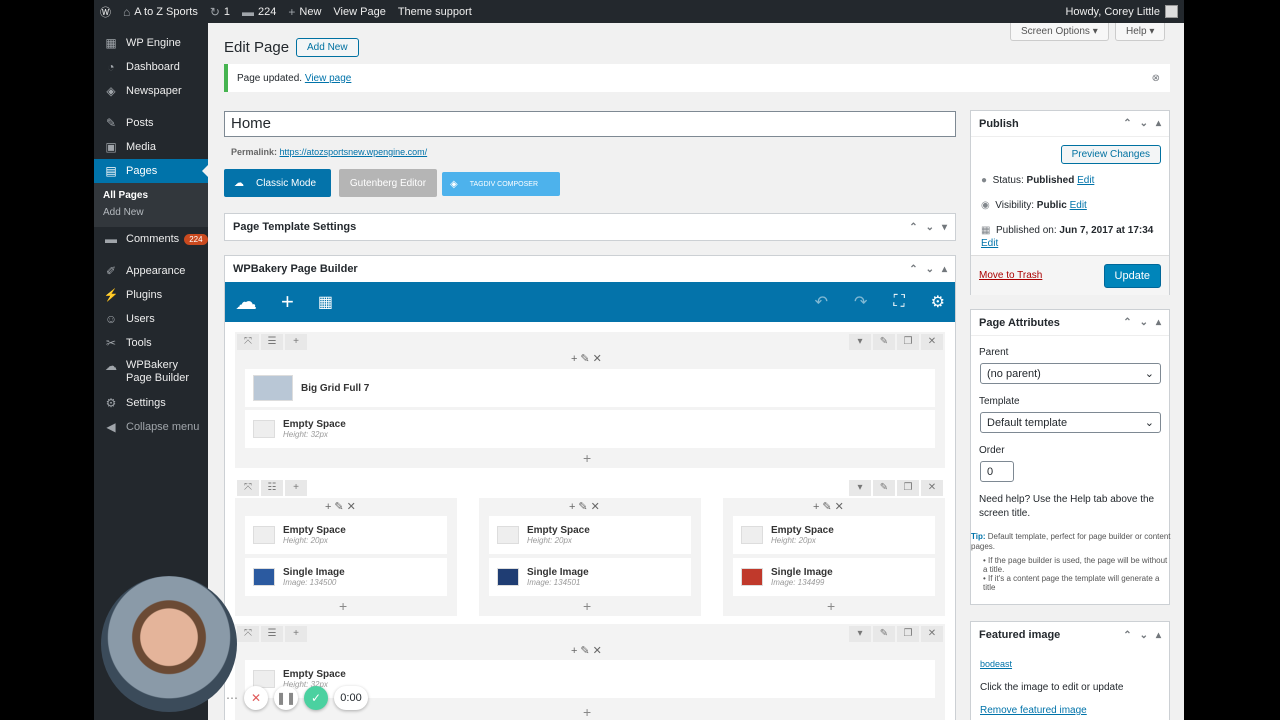 This screenshot has height=720, width=1280. What do you see at coordinates (944, 227) in the screenshot?
I see `toggle-icon: ▾` at bounding box center [944, 227].